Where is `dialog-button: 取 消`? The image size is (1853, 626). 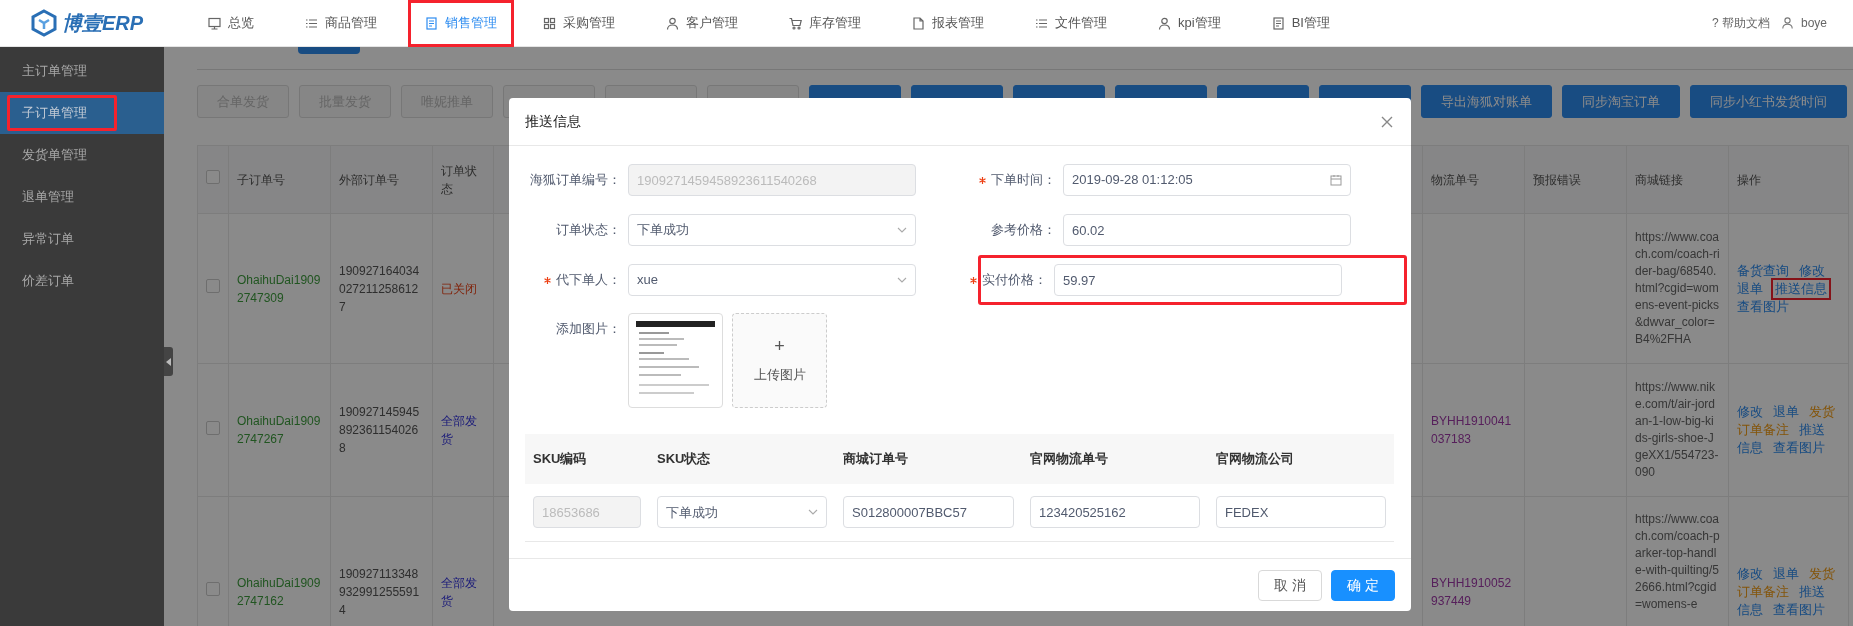
dialog-button: 取 消 is located at coordinates (1290, 585).